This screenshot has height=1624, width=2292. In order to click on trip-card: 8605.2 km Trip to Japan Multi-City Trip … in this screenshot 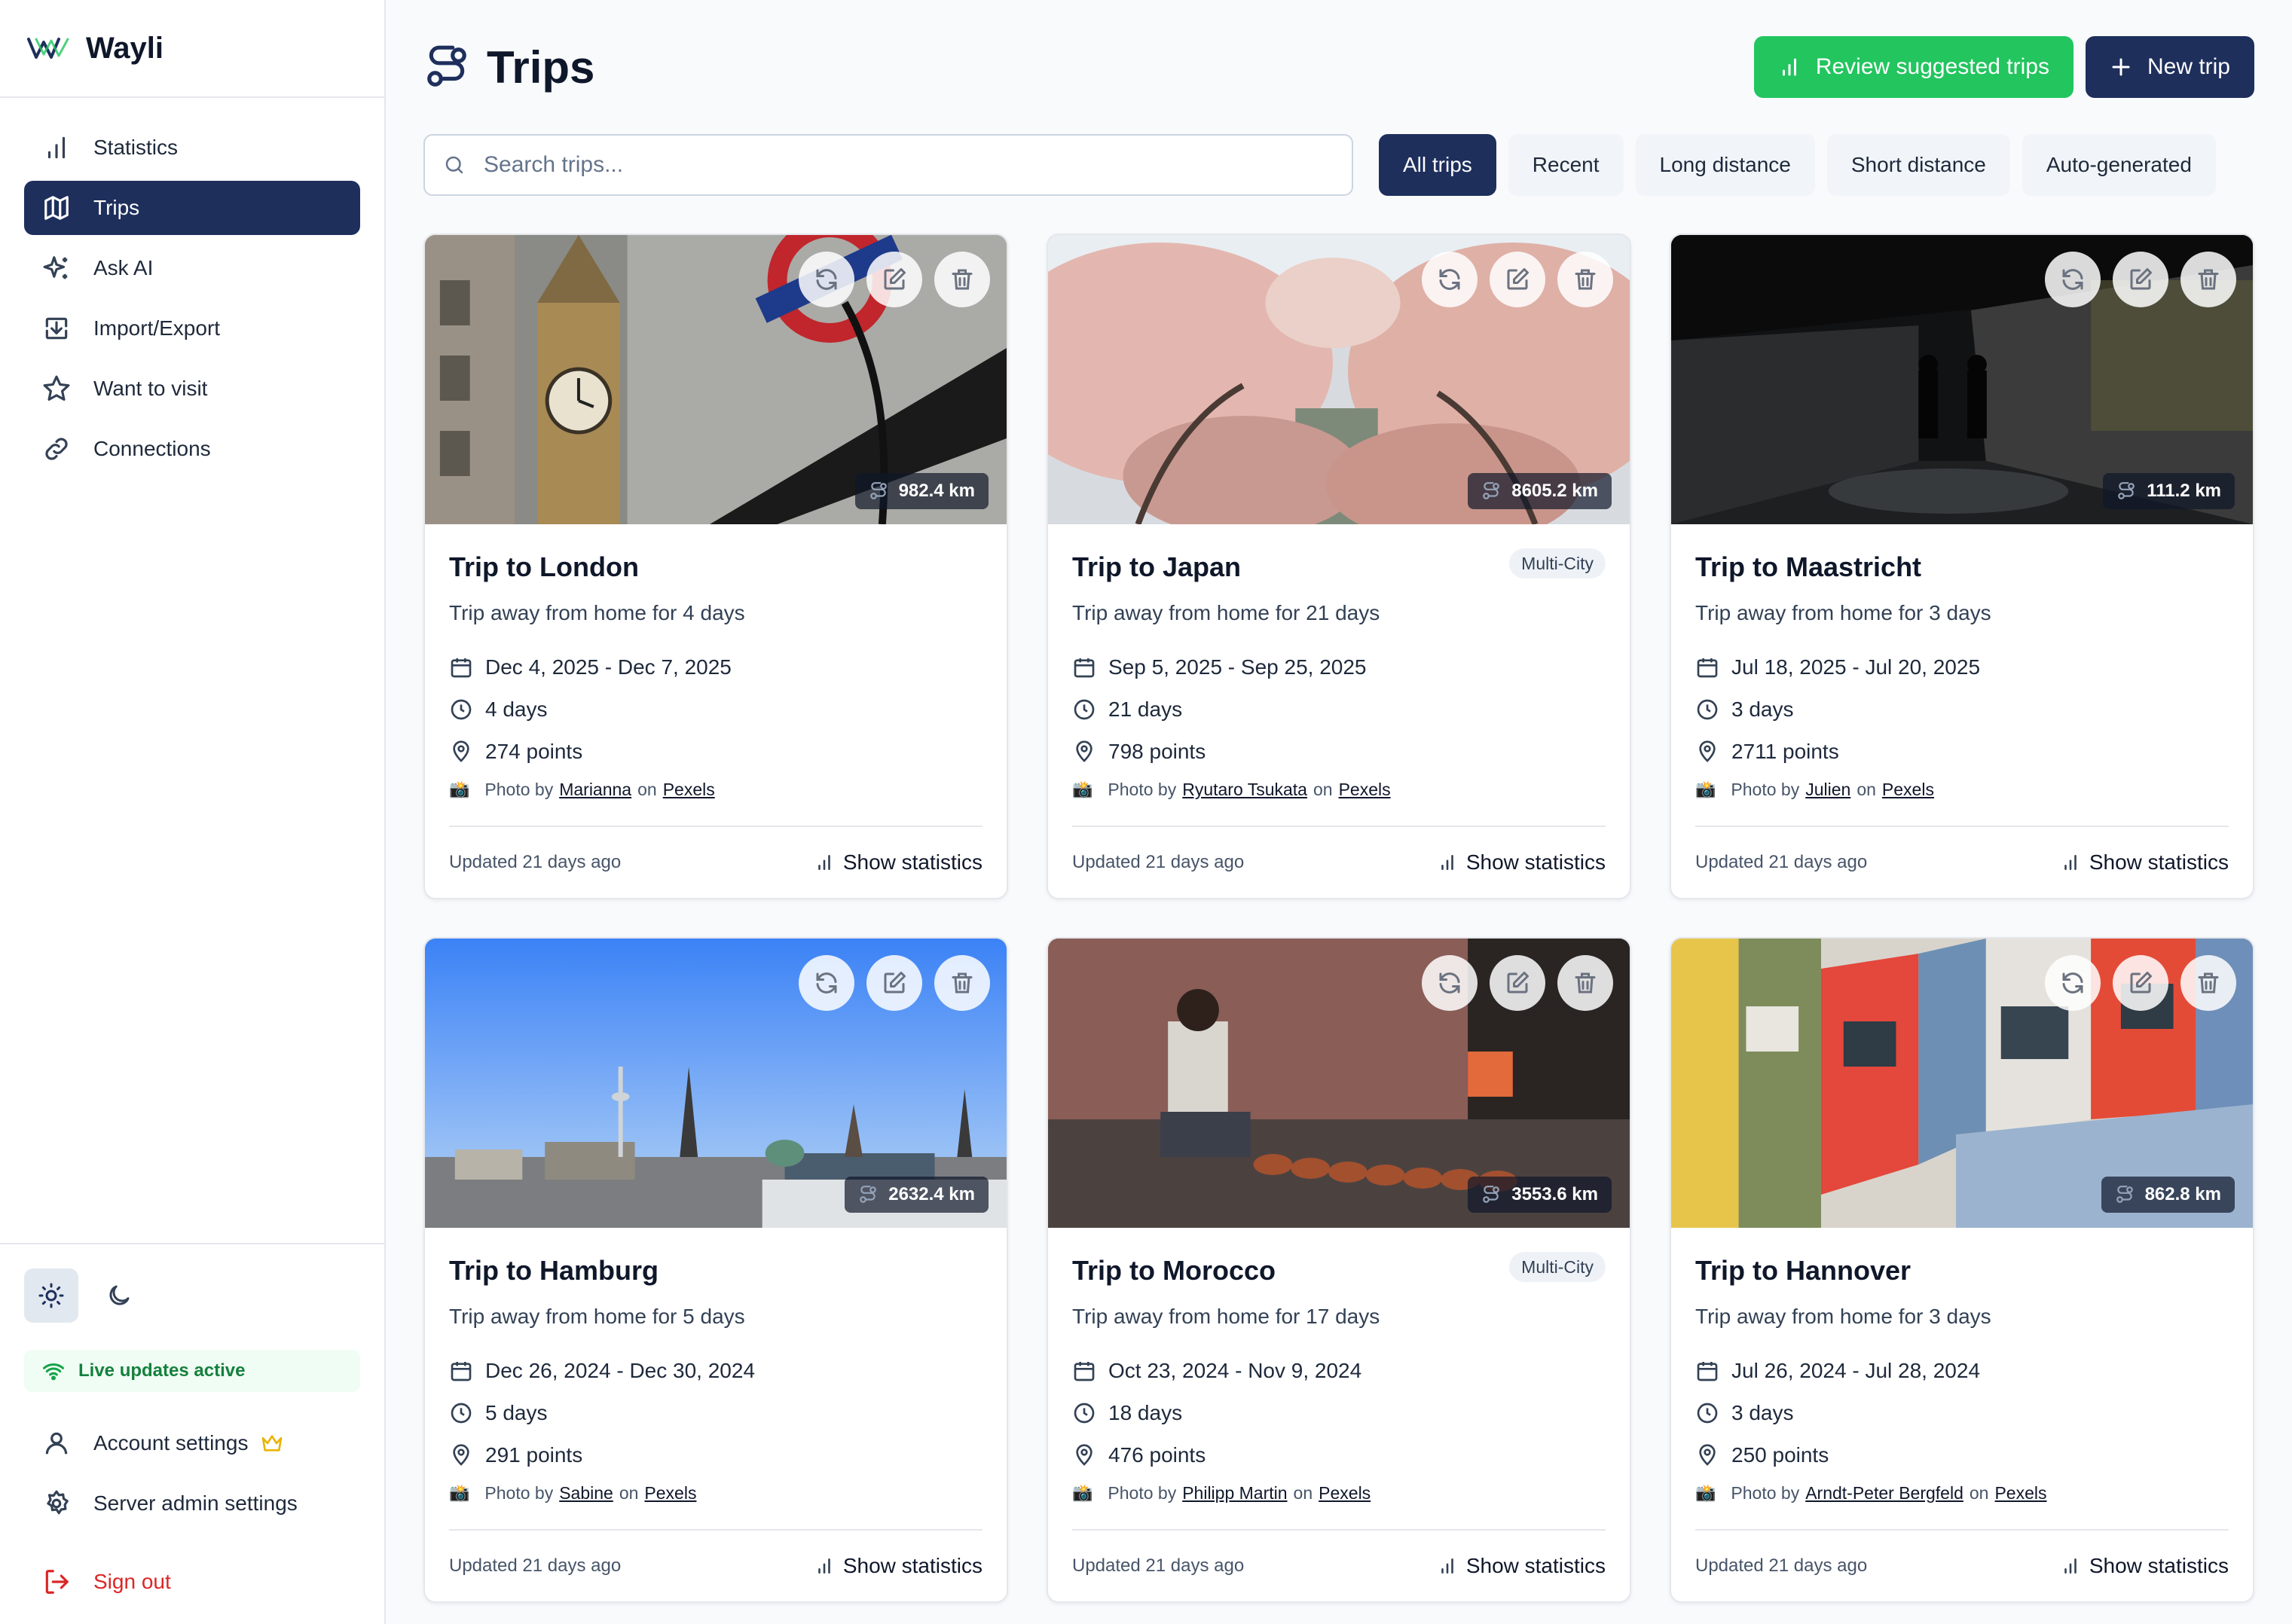, I will do `click(1339, 567)`.